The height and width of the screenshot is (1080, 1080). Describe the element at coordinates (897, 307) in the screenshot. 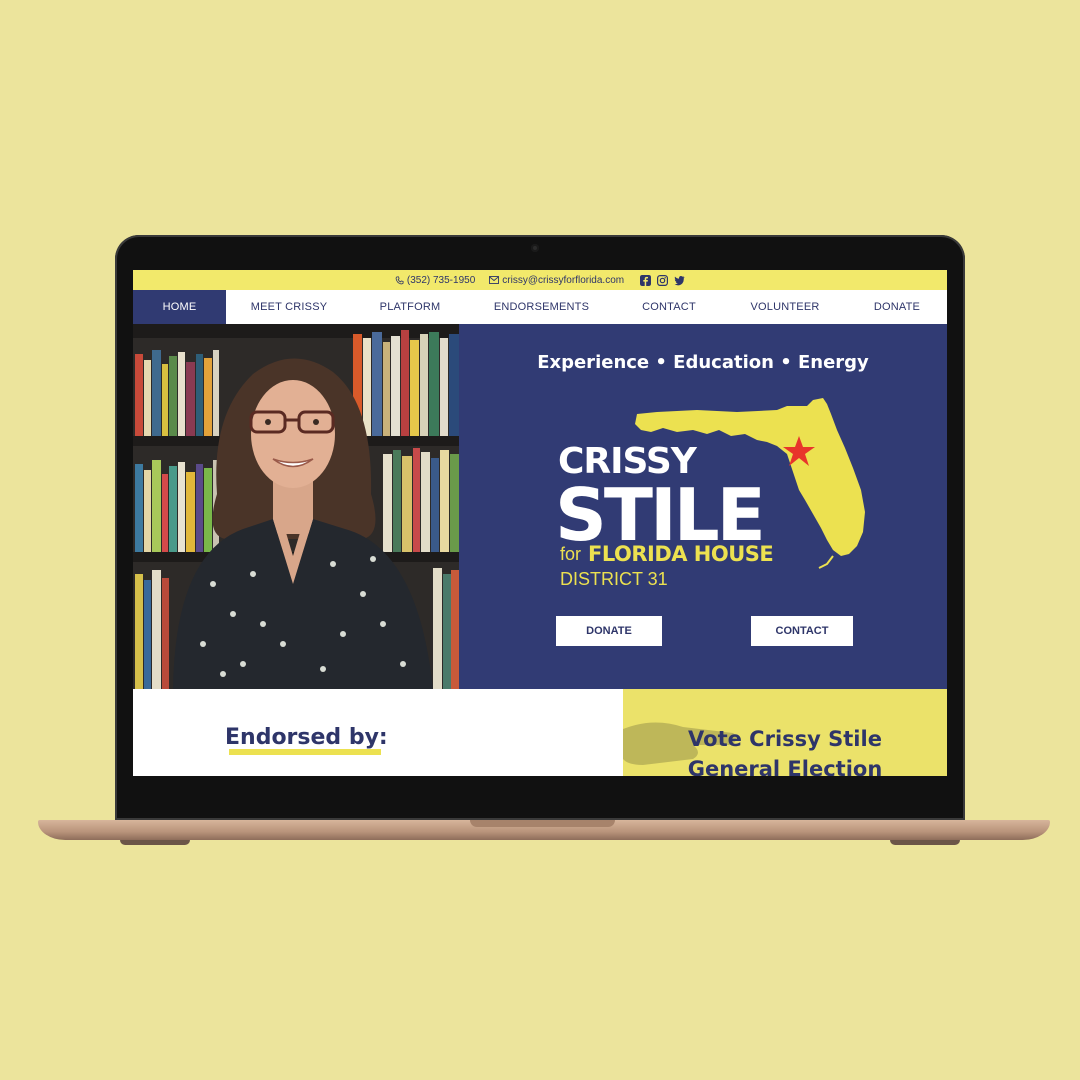

I see `nav-donate: DONATE` at that location.